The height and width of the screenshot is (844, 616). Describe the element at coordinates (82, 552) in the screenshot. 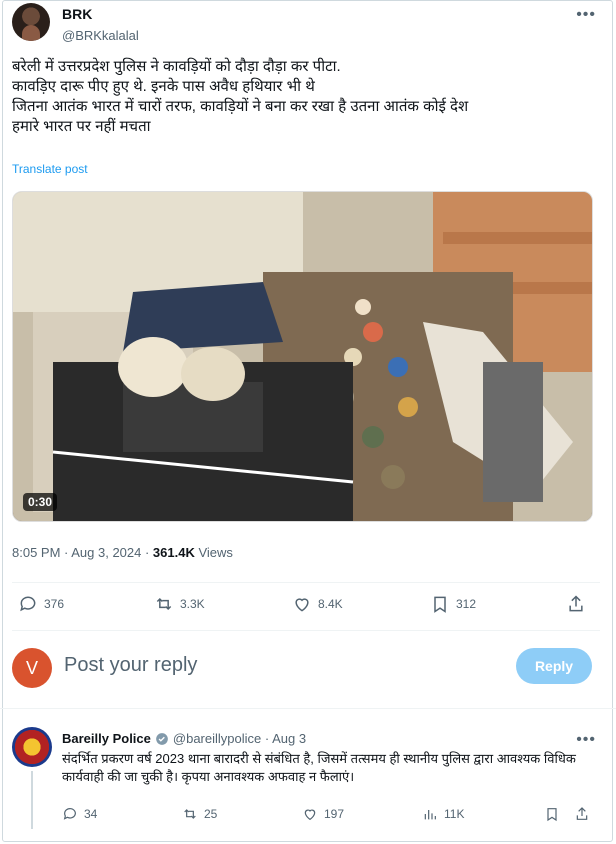

I see `post-timestamp: 8:05 PM · Aug 3, 2024 ·` at that location.